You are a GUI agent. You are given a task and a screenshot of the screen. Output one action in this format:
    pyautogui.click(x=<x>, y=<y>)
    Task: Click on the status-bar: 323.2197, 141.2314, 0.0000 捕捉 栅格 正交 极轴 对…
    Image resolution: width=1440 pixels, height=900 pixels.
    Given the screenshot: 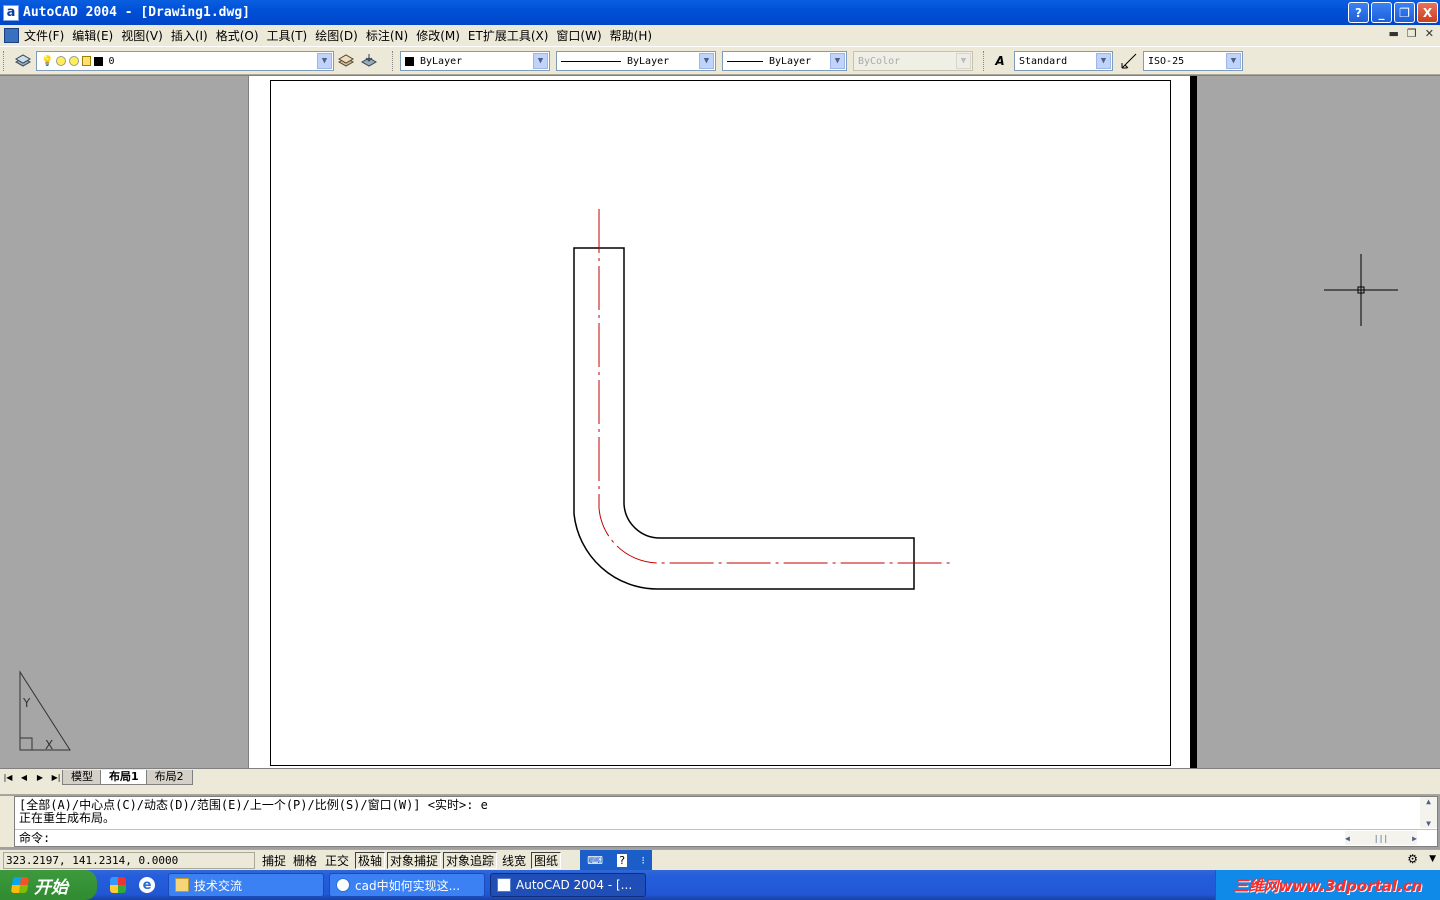 What is the action you would take?
    pyautogui.click(x=720, y=860)
    